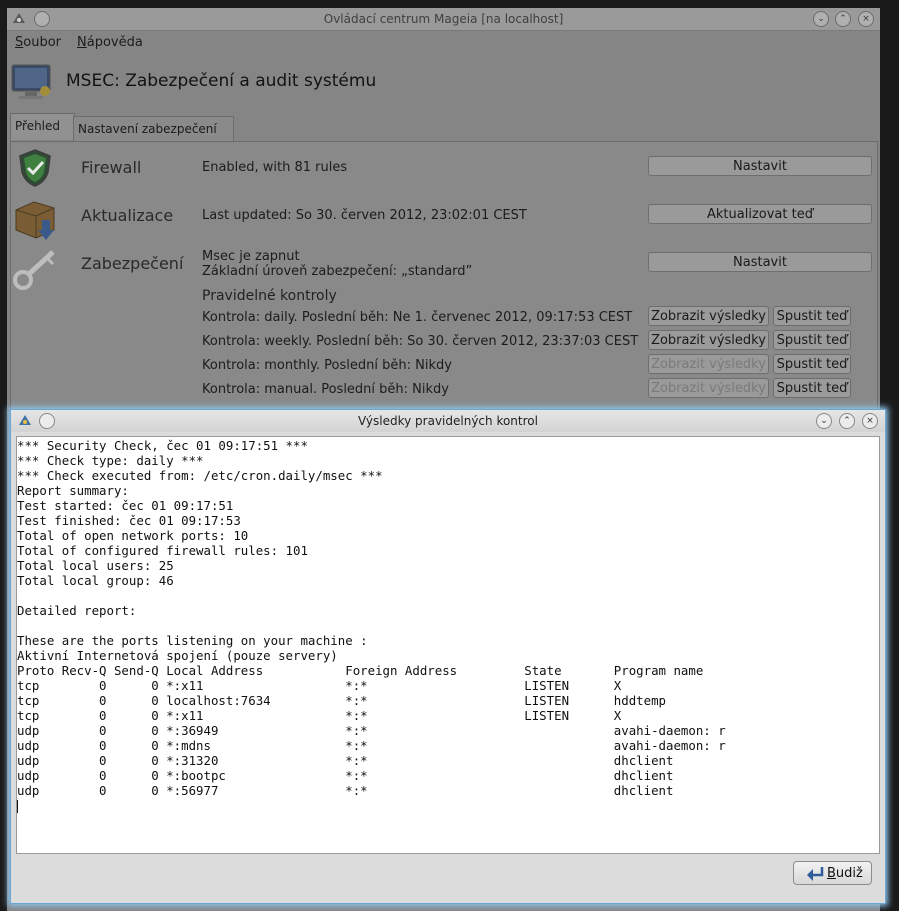  Describe the element at coordinates (708, 388) in the screenshot. I see `show-results-manual-button: Zobrazit výsledky` at that location.